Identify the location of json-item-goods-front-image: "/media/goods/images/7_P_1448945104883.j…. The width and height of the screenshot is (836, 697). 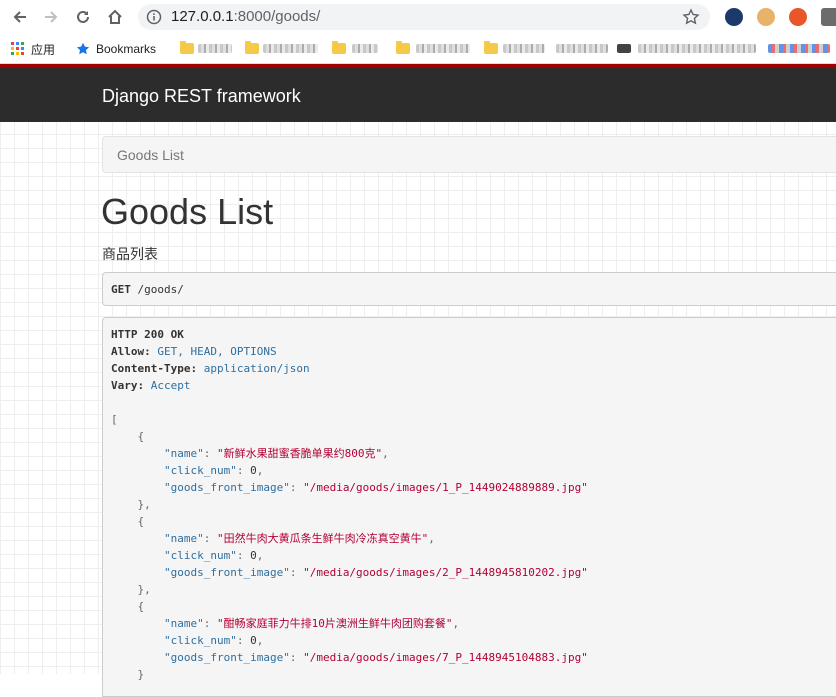
(445, 657).